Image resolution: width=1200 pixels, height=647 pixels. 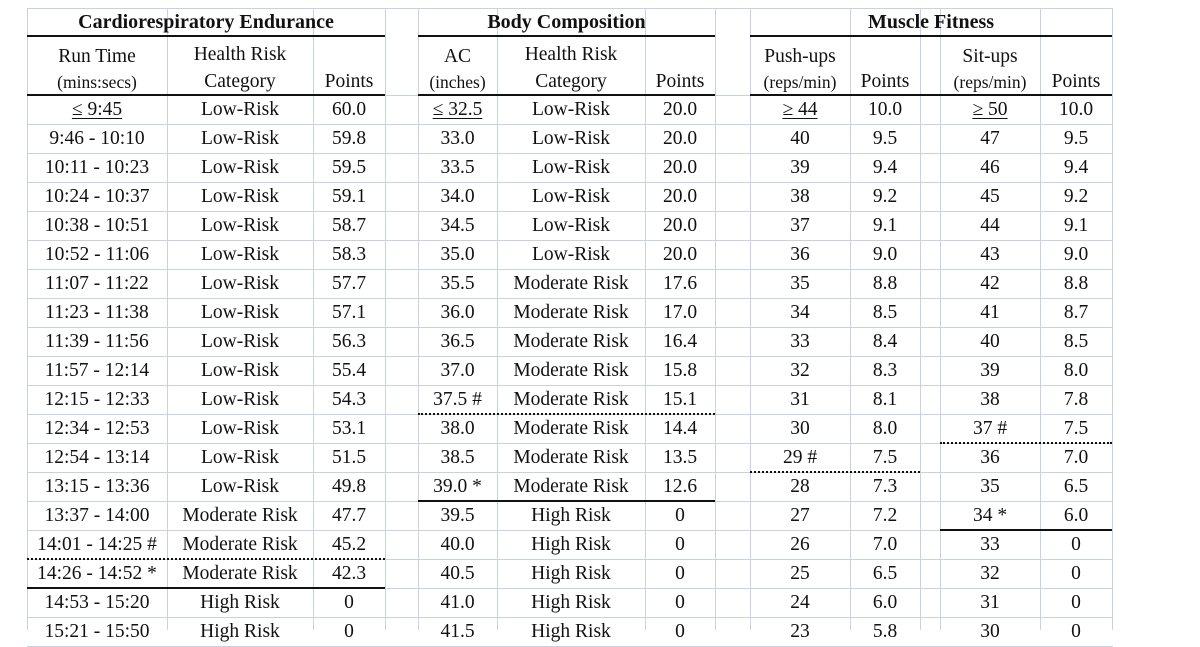 I want to click on ac-cell: 35.0, so click(x=457, y=254).